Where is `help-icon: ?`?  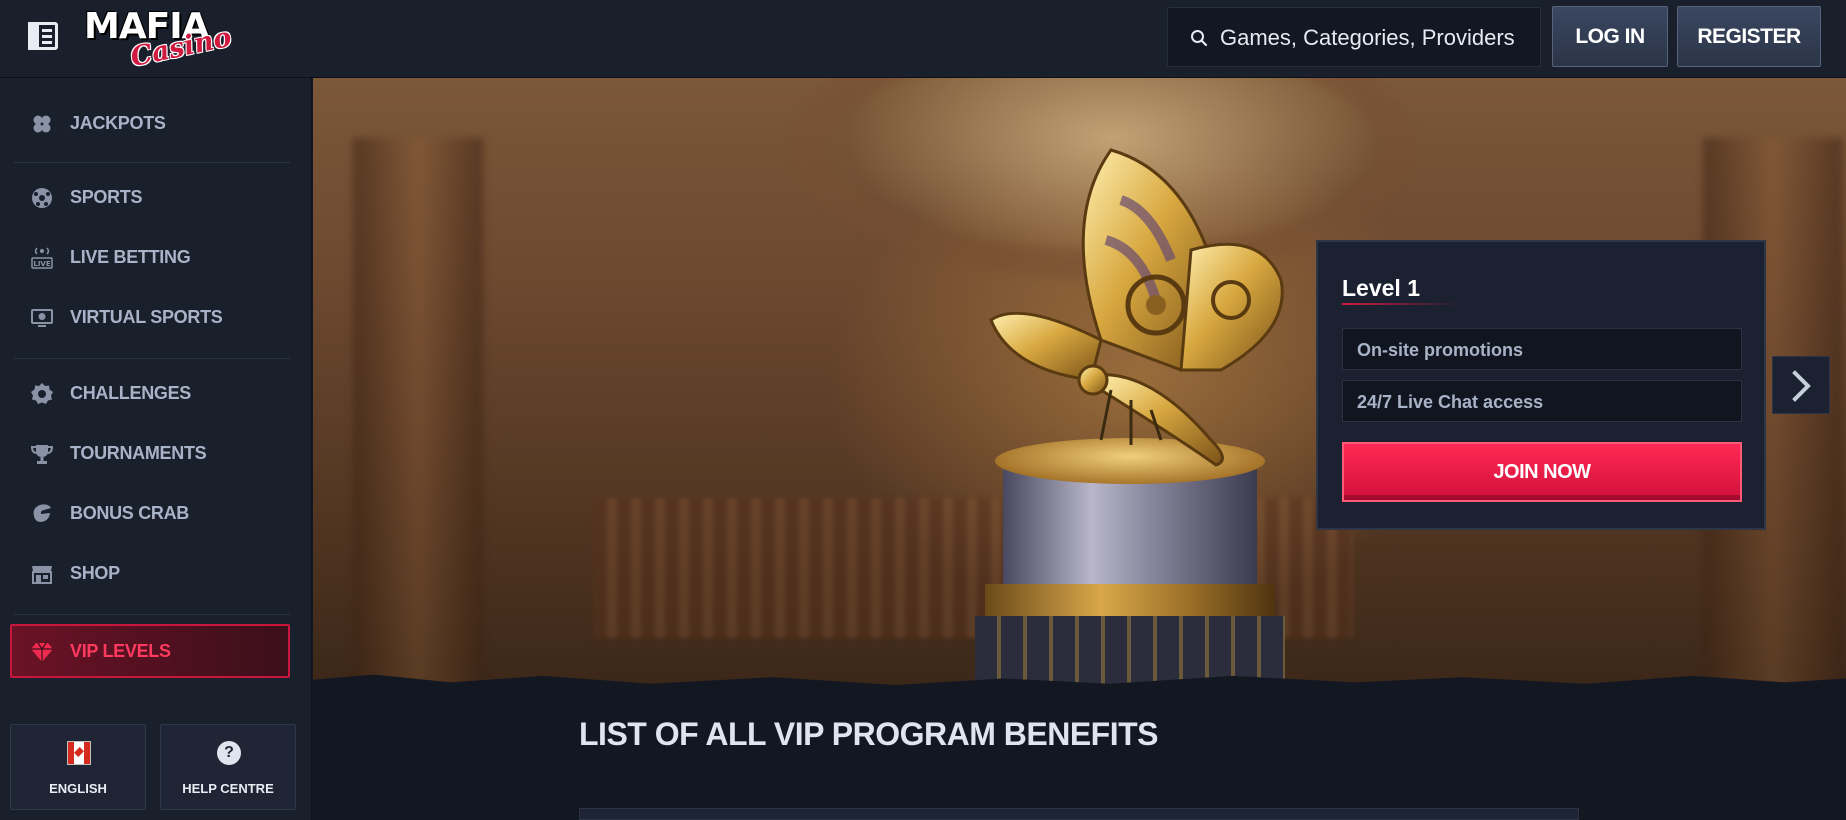
help-icon: ? is located at coordinates (229, 753).